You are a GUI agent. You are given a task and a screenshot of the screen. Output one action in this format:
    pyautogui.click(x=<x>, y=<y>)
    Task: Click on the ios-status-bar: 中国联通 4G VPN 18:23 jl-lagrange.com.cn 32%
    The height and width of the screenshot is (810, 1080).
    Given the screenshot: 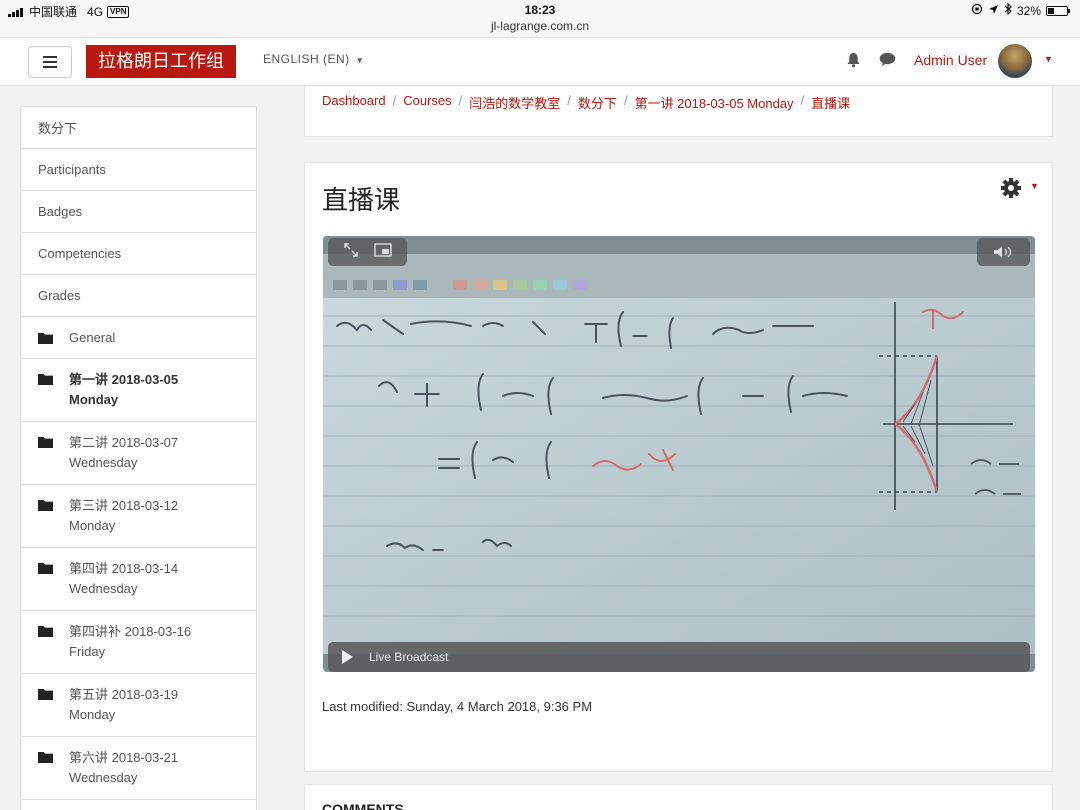 What is the action you would take?
    pyautogui.click(x=540, y=19)
    